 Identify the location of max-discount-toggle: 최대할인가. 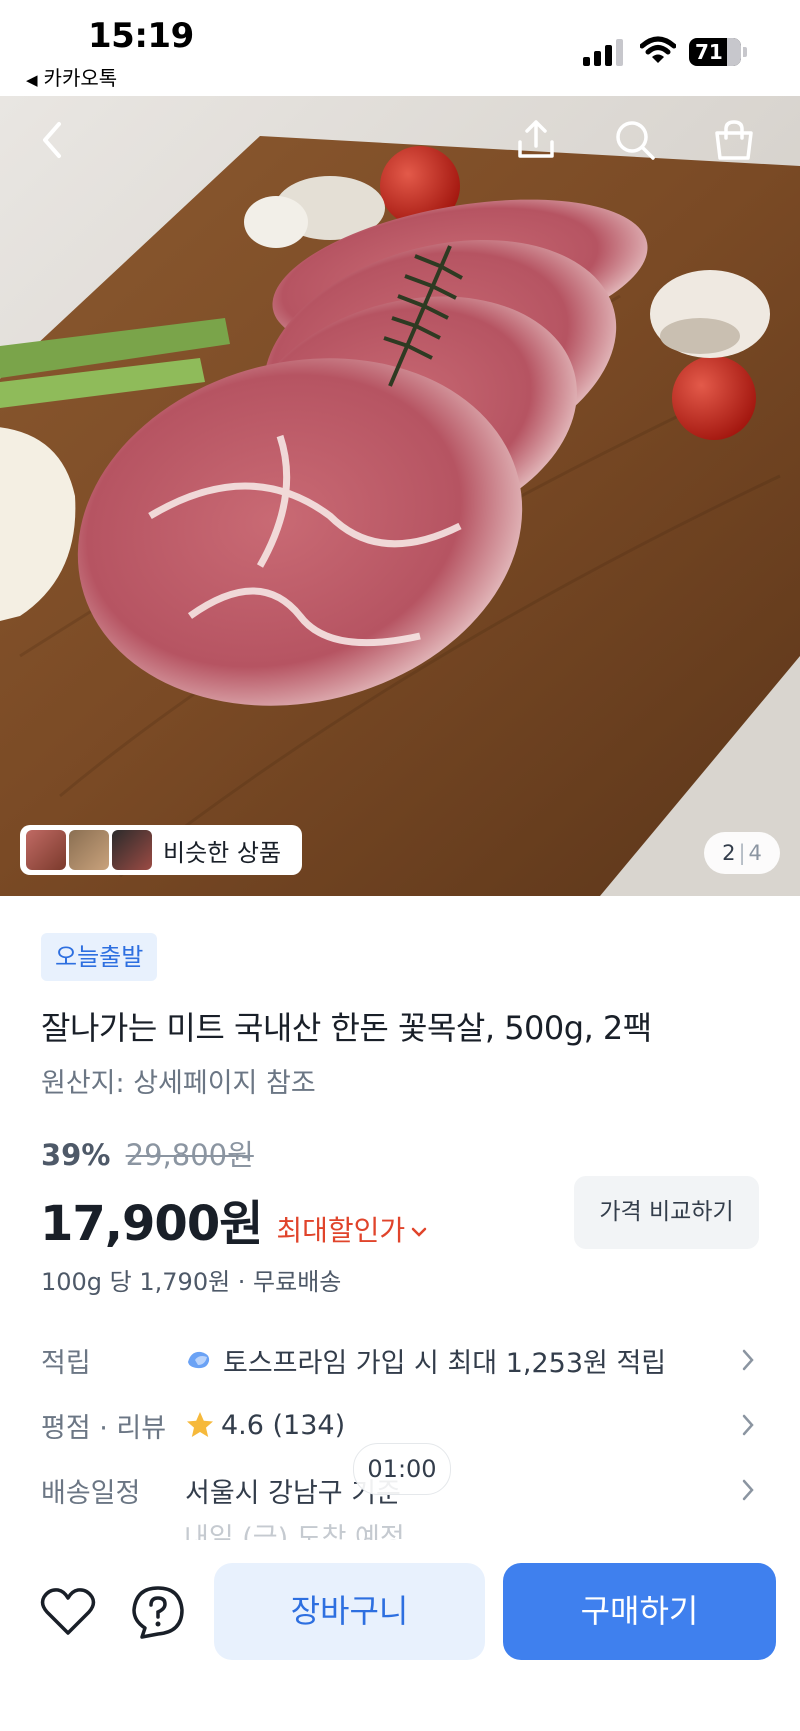
(351, 1229).